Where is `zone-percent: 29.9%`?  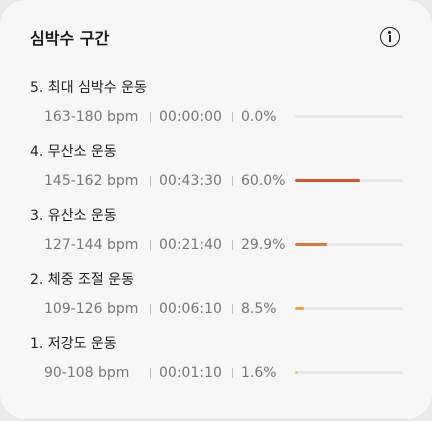 zone-percent: 29.9% is located at coordinates (263, 245).